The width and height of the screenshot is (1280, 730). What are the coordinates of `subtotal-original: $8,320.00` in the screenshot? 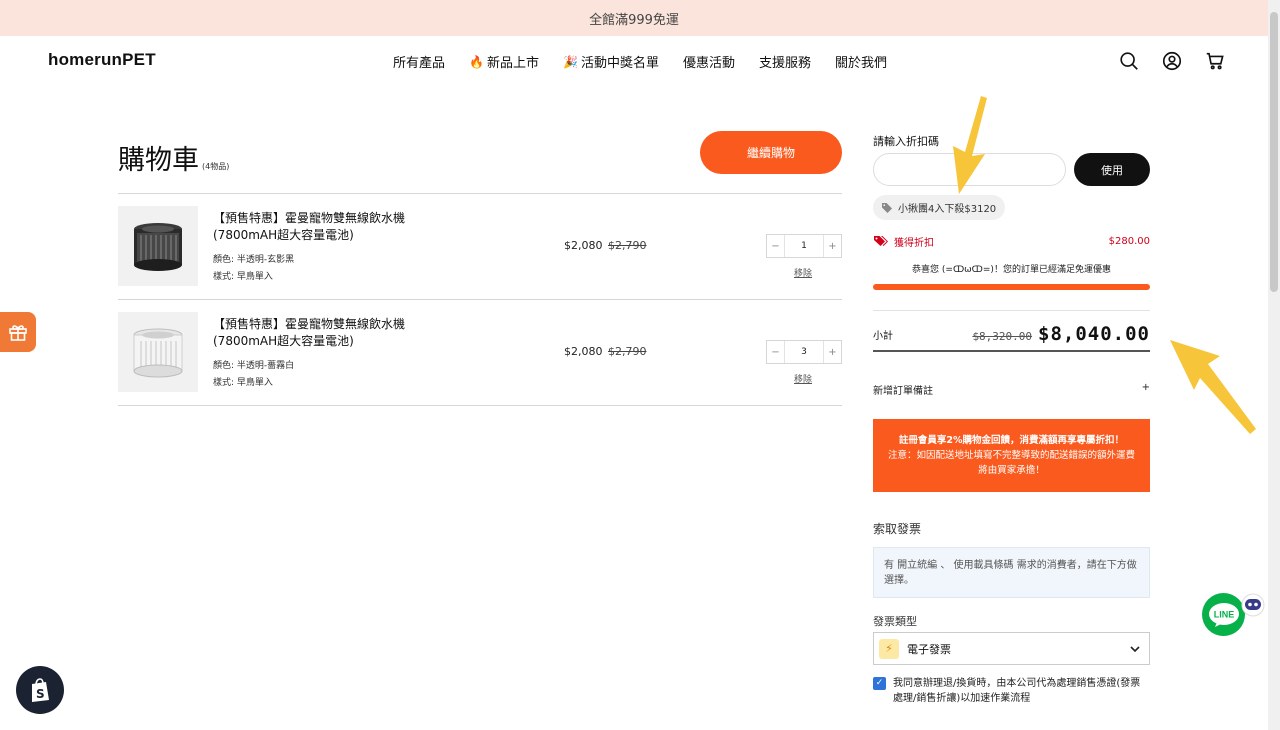 It's located at (1002, 336).